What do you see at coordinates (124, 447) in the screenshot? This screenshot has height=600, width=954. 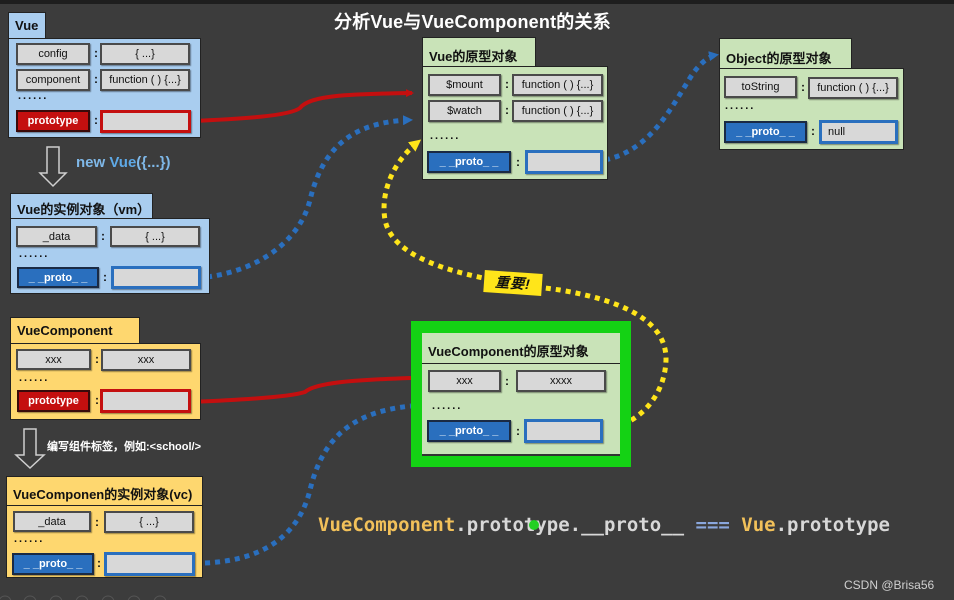 I see `component-tag-label: 编写组件标签，例如:<school/>` at bounding box center [124, 447].